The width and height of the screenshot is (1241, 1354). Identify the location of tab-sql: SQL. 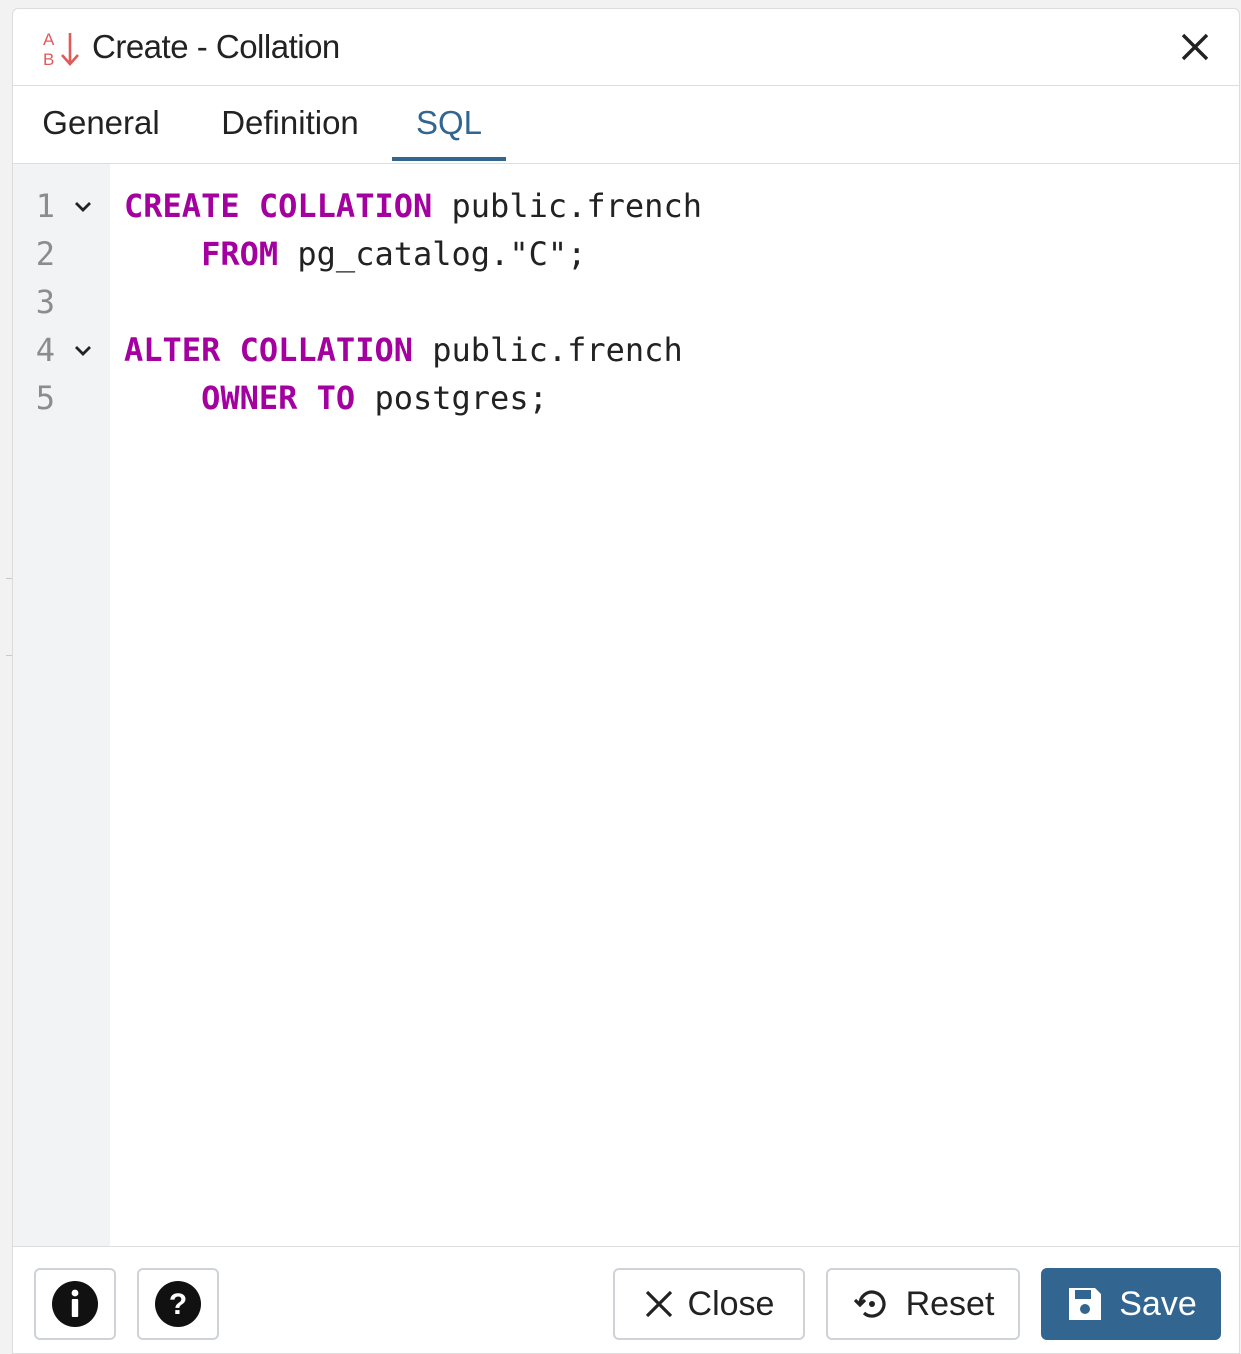
(449, 123).